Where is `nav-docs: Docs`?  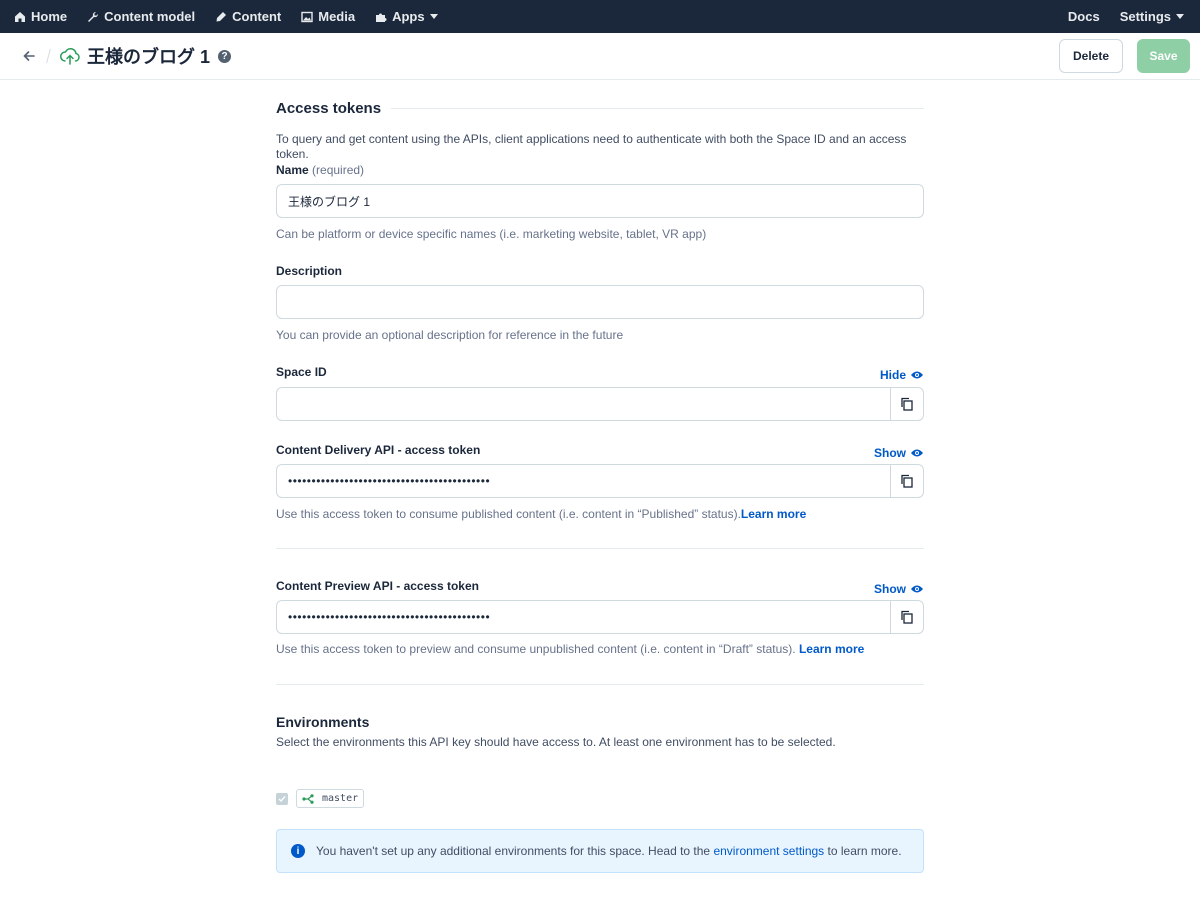
nav-docs: Docs is located at coordinates (1084, 16).